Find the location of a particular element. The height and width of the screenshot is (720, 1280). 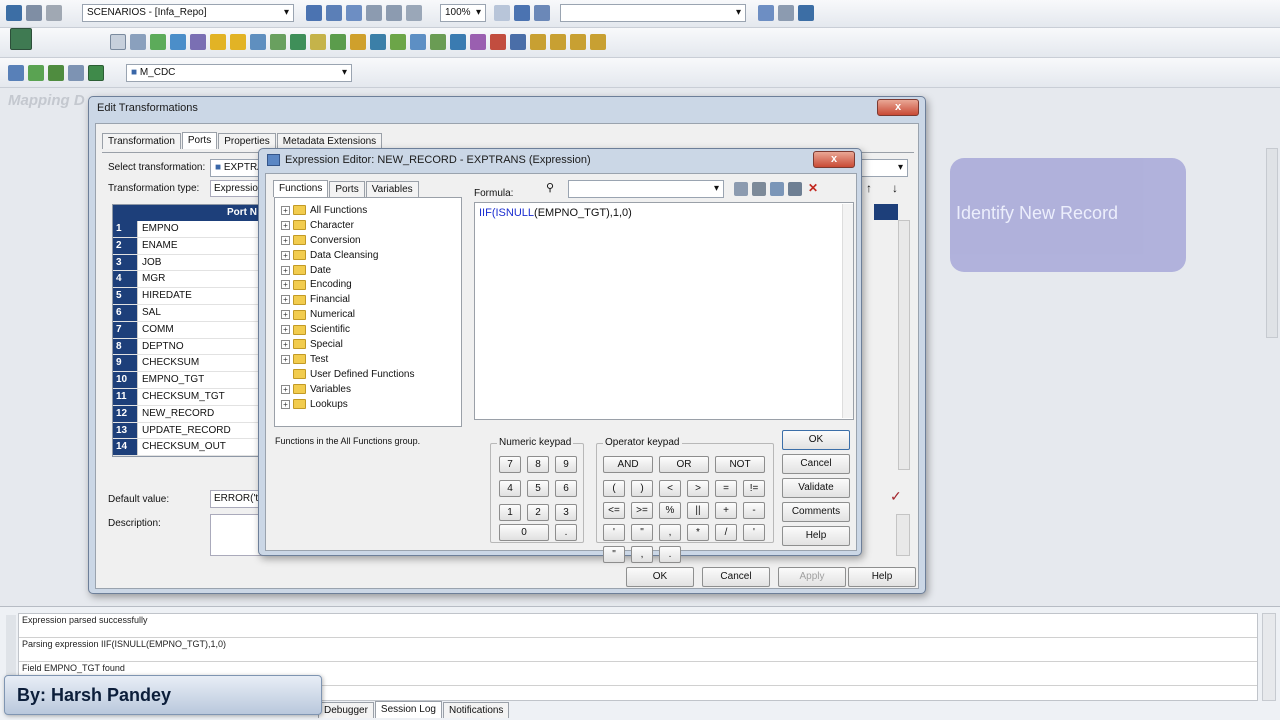

tree-item: + Numerical is located at coordinates (371, 314).